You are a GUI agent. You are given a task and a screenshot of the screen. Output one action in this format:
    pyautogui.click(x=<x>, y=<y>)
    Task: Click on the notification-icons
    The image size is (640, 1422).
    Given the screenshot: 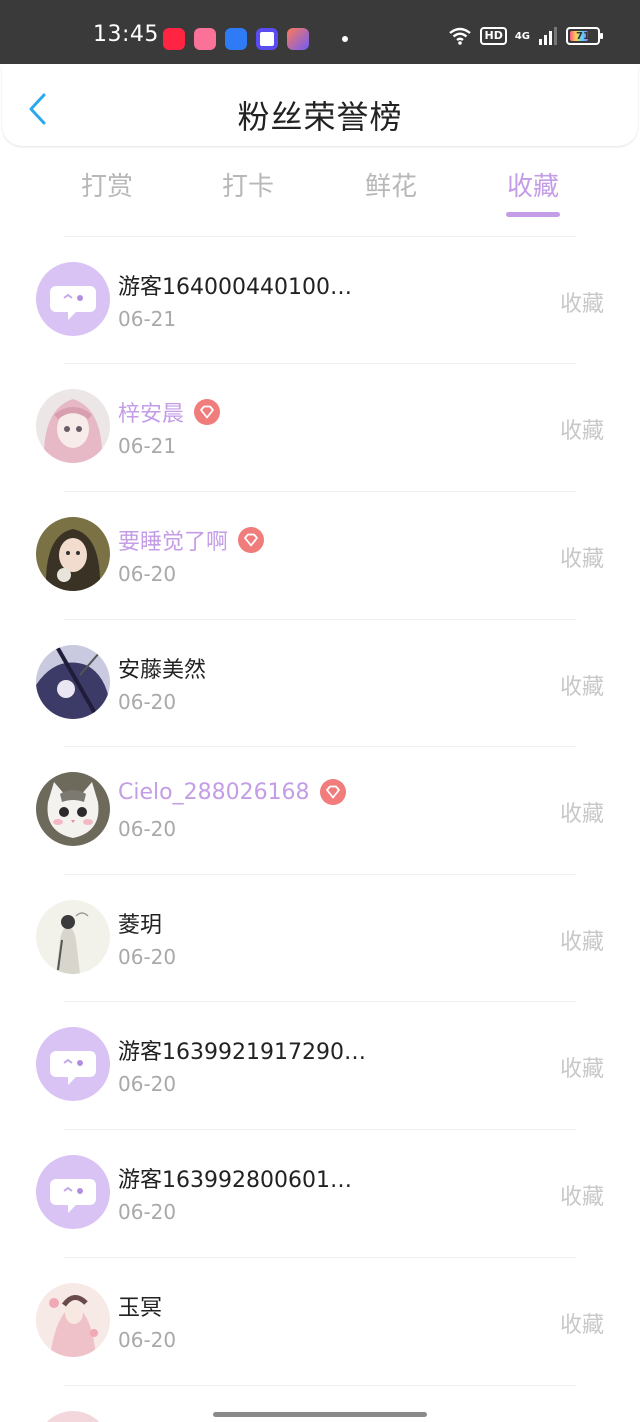 What is the action you would take?
    pyautogui.click(x=255, y=39)
    